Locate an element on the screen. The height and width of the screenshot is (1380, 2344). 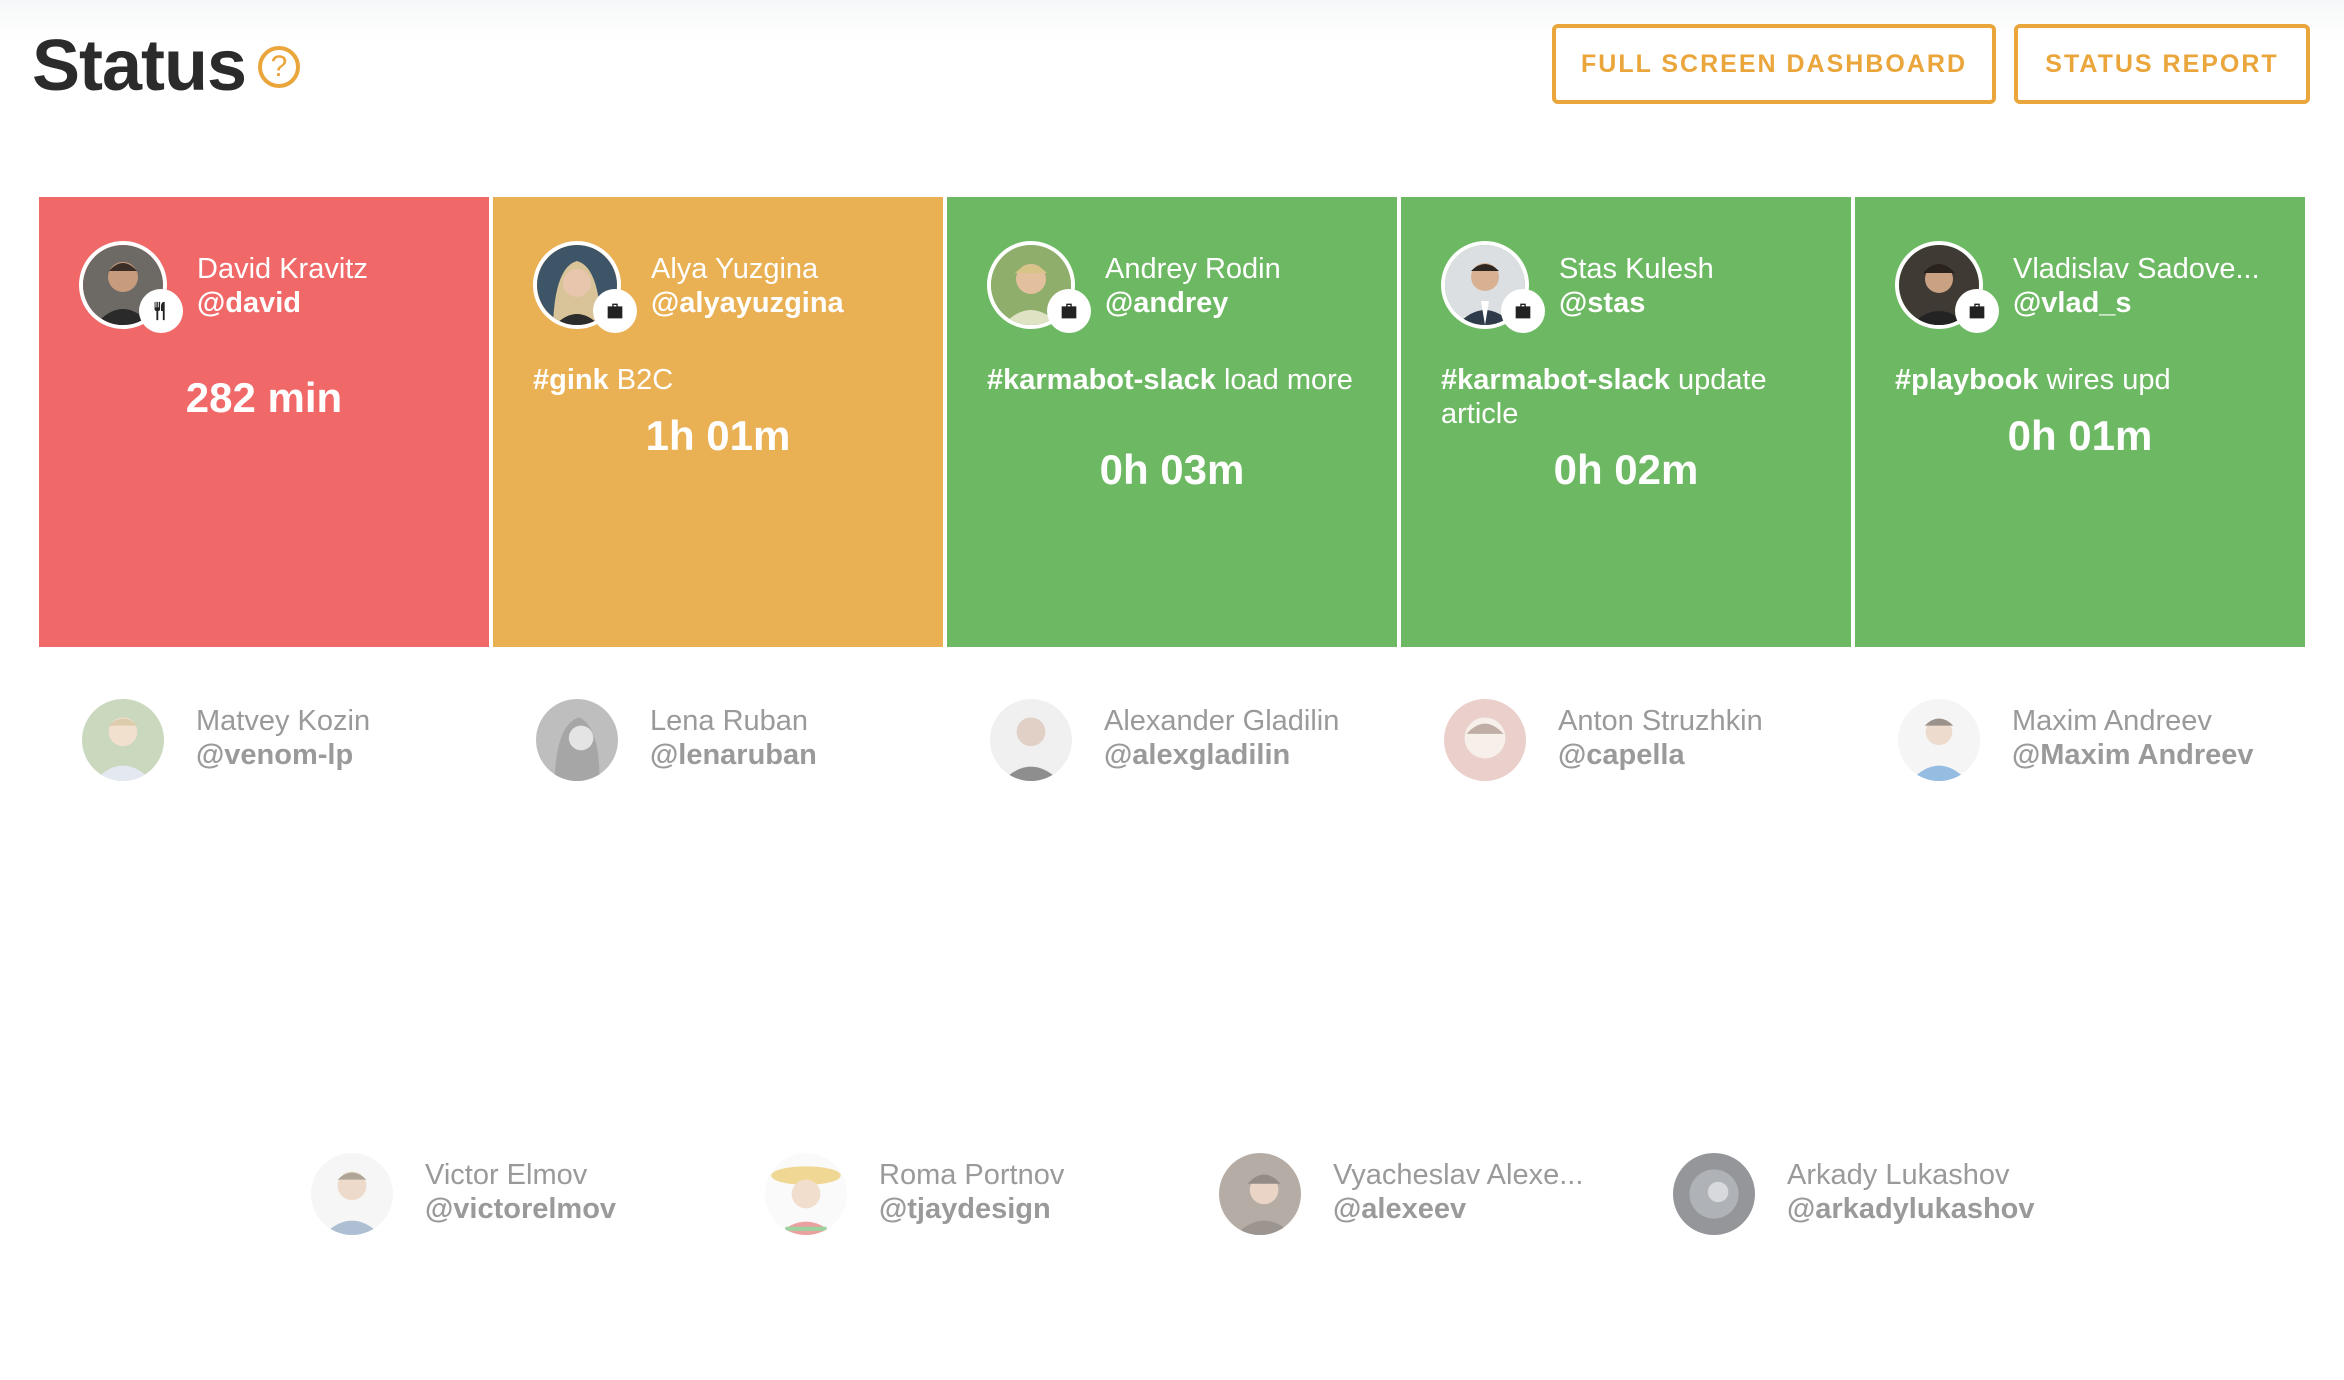
duration: 0h 02m is located at coordinates (1626, 469).